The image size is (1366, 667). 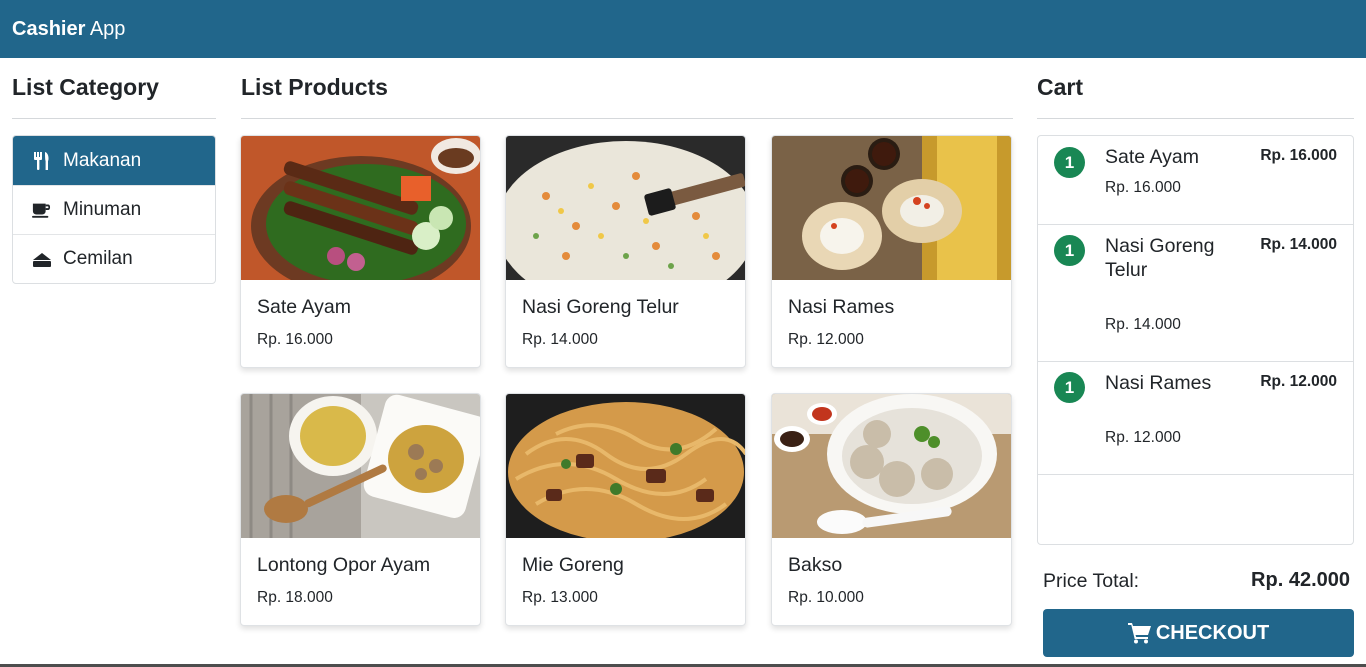 What do you see at coordinates (41, 210) in the screenshot?
I see `coffee-icon` at bounding box center [41, 210].